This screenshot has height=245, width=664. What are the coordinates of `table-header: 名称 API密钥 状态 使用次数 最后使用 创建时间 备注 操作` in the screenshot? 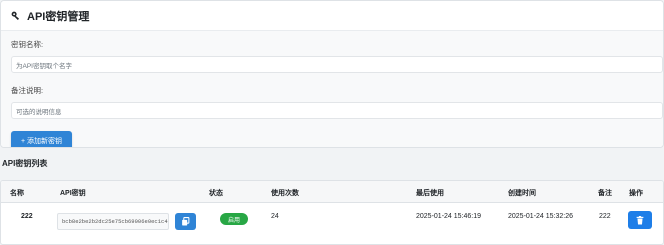 It's located at (332, 192).